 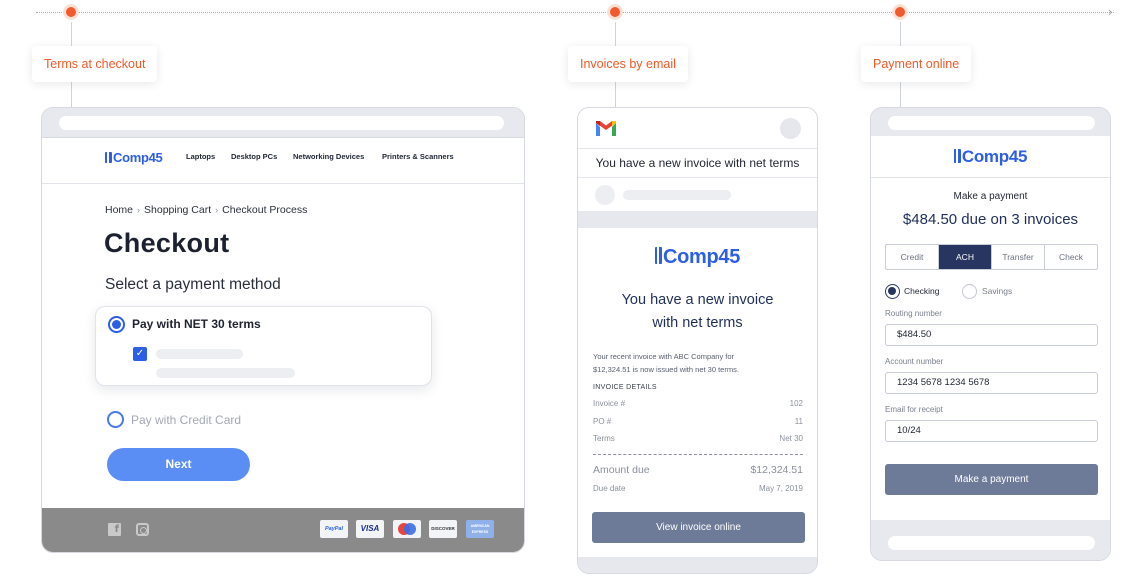 What do you see at coordinates (698, 488) in the screenshot?
I see `due-date-row: Due date May 7, 2019` at bounding box center [698, 488].